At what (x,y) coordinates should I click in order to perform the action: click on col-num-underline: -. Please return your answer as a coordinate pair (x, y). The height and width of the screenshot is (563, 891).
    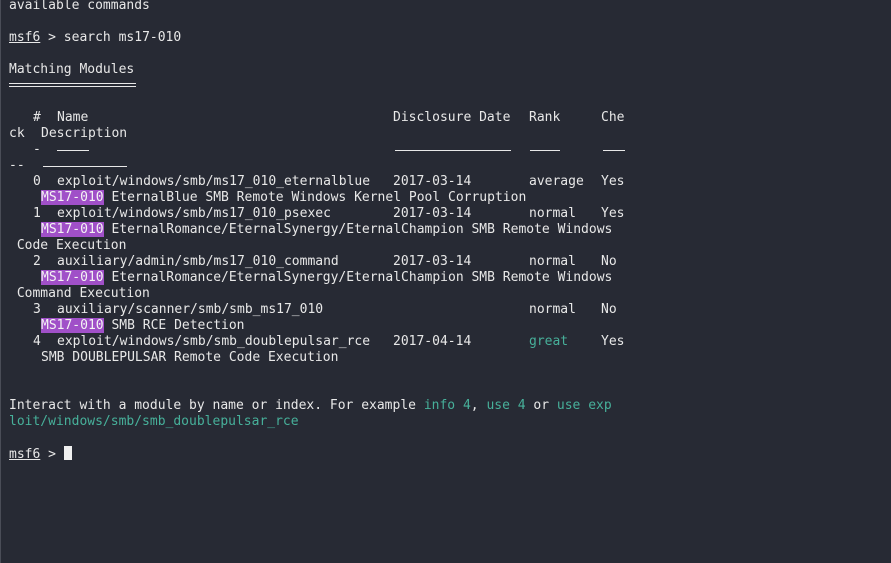
    Looking at the image, I should click on (37, 149).